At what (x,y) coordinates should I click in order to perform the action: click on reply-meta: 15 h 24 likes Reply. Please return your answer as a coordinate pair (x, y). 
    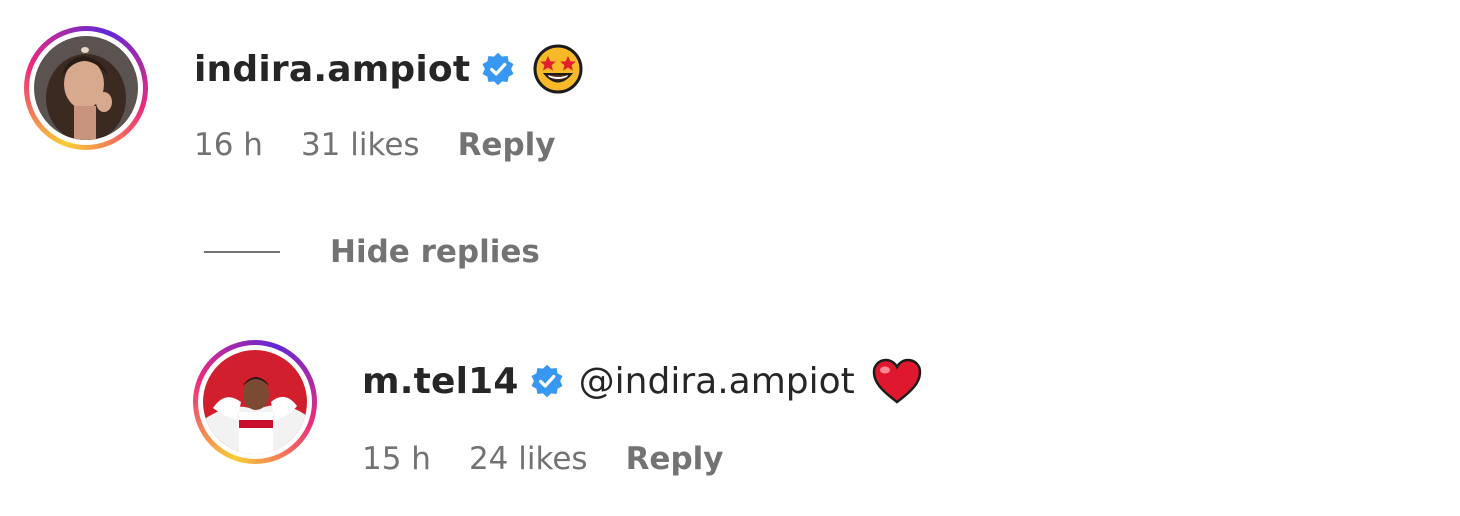
    Looking at the image, I should click on (542, 459).